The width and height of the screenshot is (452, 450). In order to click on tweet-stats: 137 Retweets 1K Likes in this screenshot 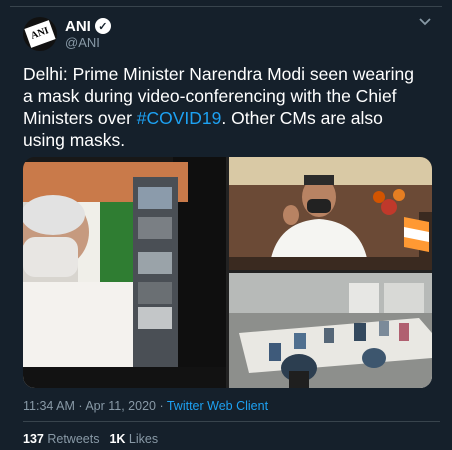, I will do `click(90, 439)`.